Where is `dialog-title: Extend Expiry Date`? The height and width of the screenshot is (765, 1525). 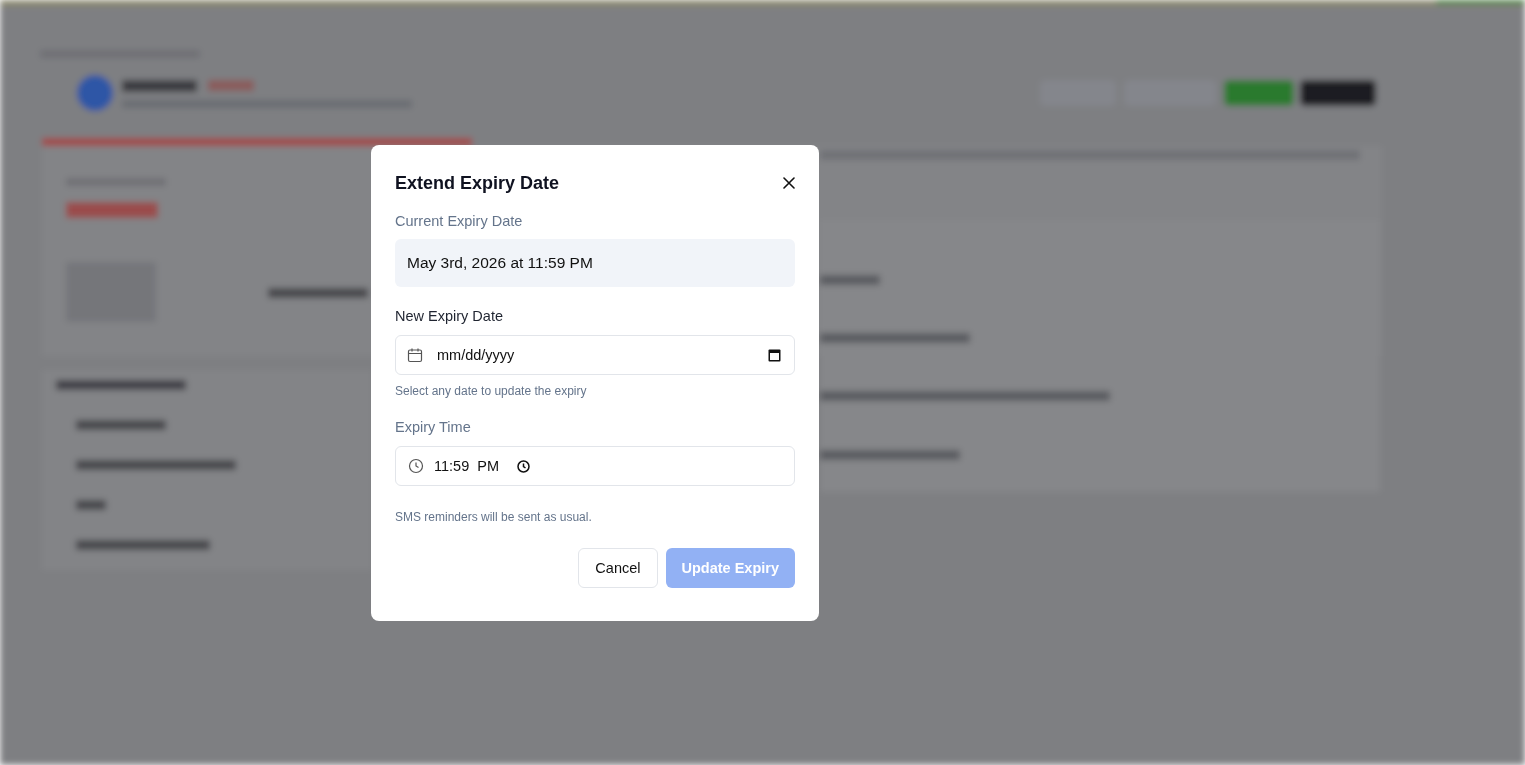
dialog-title: Extend Expiry Date is located at coordinates (477, 183).